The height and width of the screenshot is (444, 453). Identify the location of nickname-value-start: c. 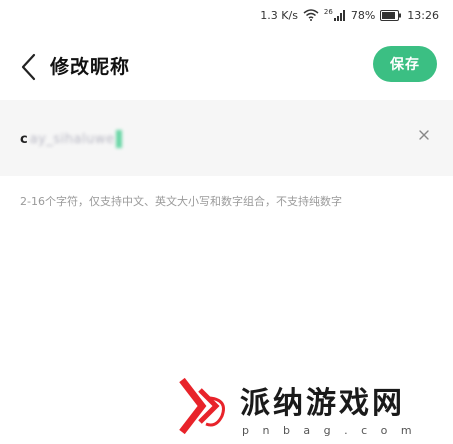
(24, 139).